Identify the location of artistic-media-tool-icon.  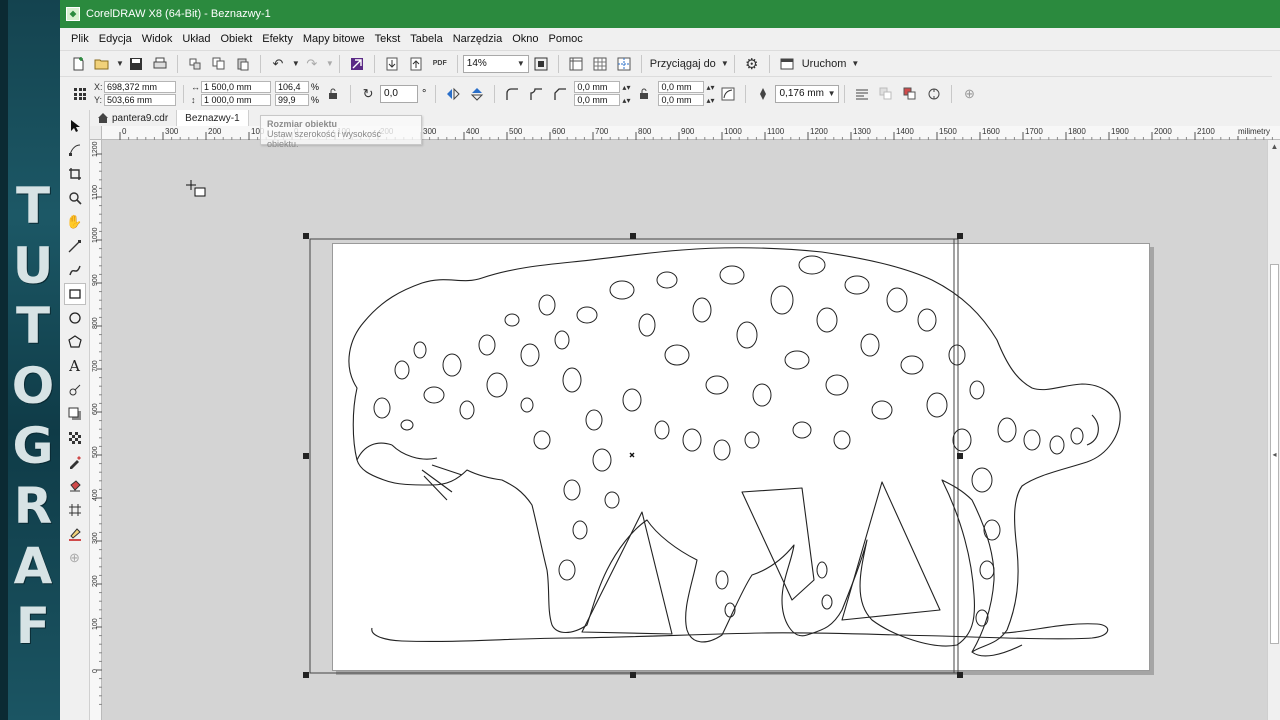
(75, 270).